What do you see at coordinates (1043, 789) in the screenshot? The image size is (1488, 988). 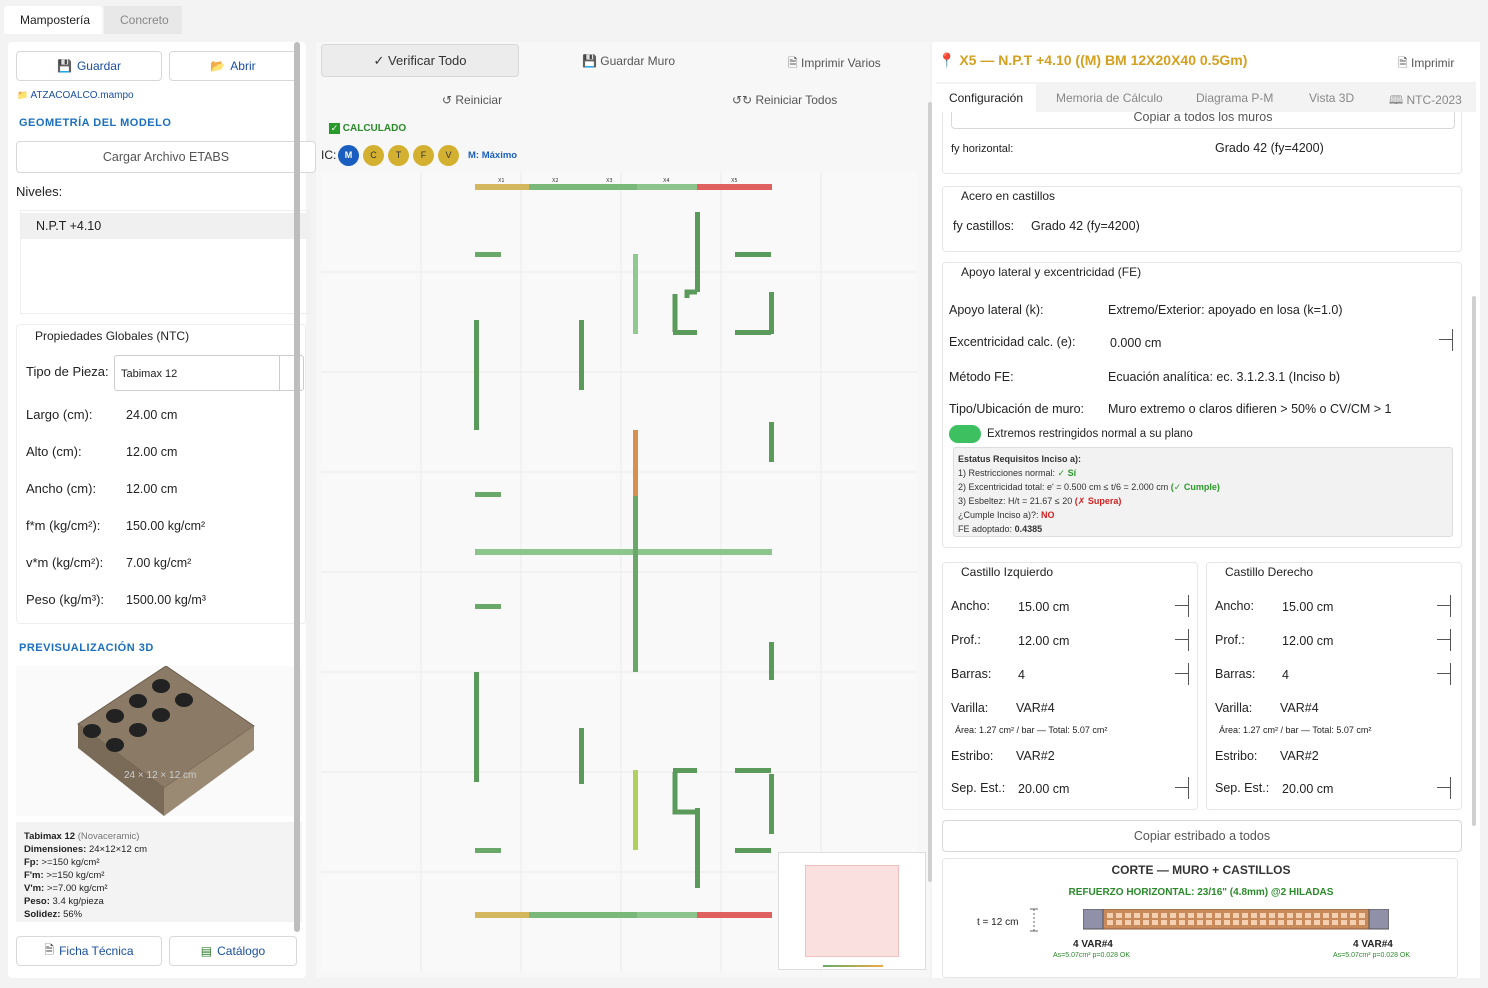 I see `castle-left-sep-value: 20.00 cm` at bounding box center [1043, 789].